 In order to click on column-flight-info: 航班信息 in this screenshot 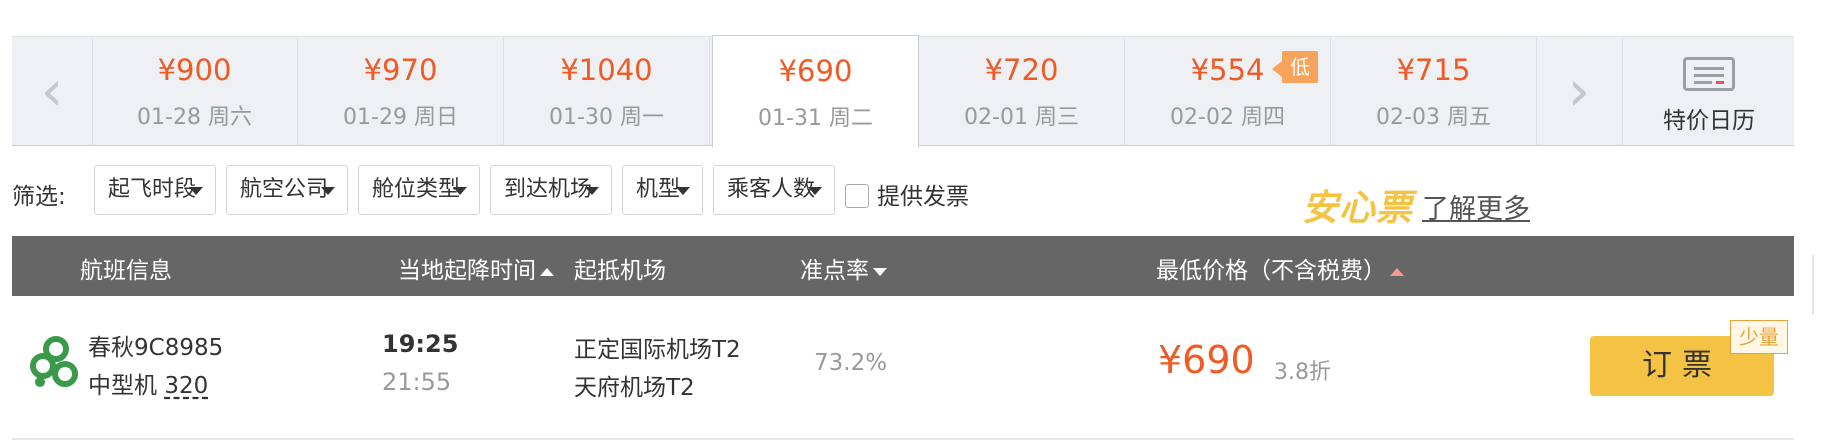, I will do `click(126, 271)`.